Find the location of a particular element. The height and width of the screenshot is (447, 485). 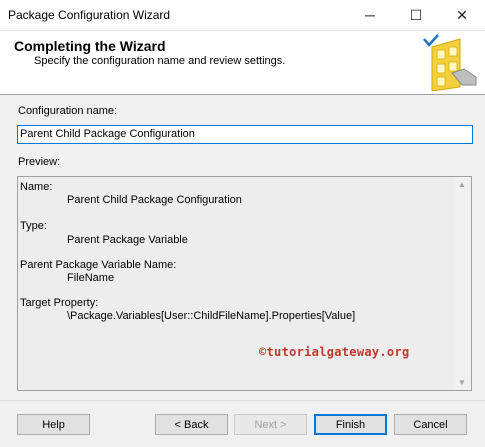

preview-parent-var-value: FileName is located at coordinates (91, 278).